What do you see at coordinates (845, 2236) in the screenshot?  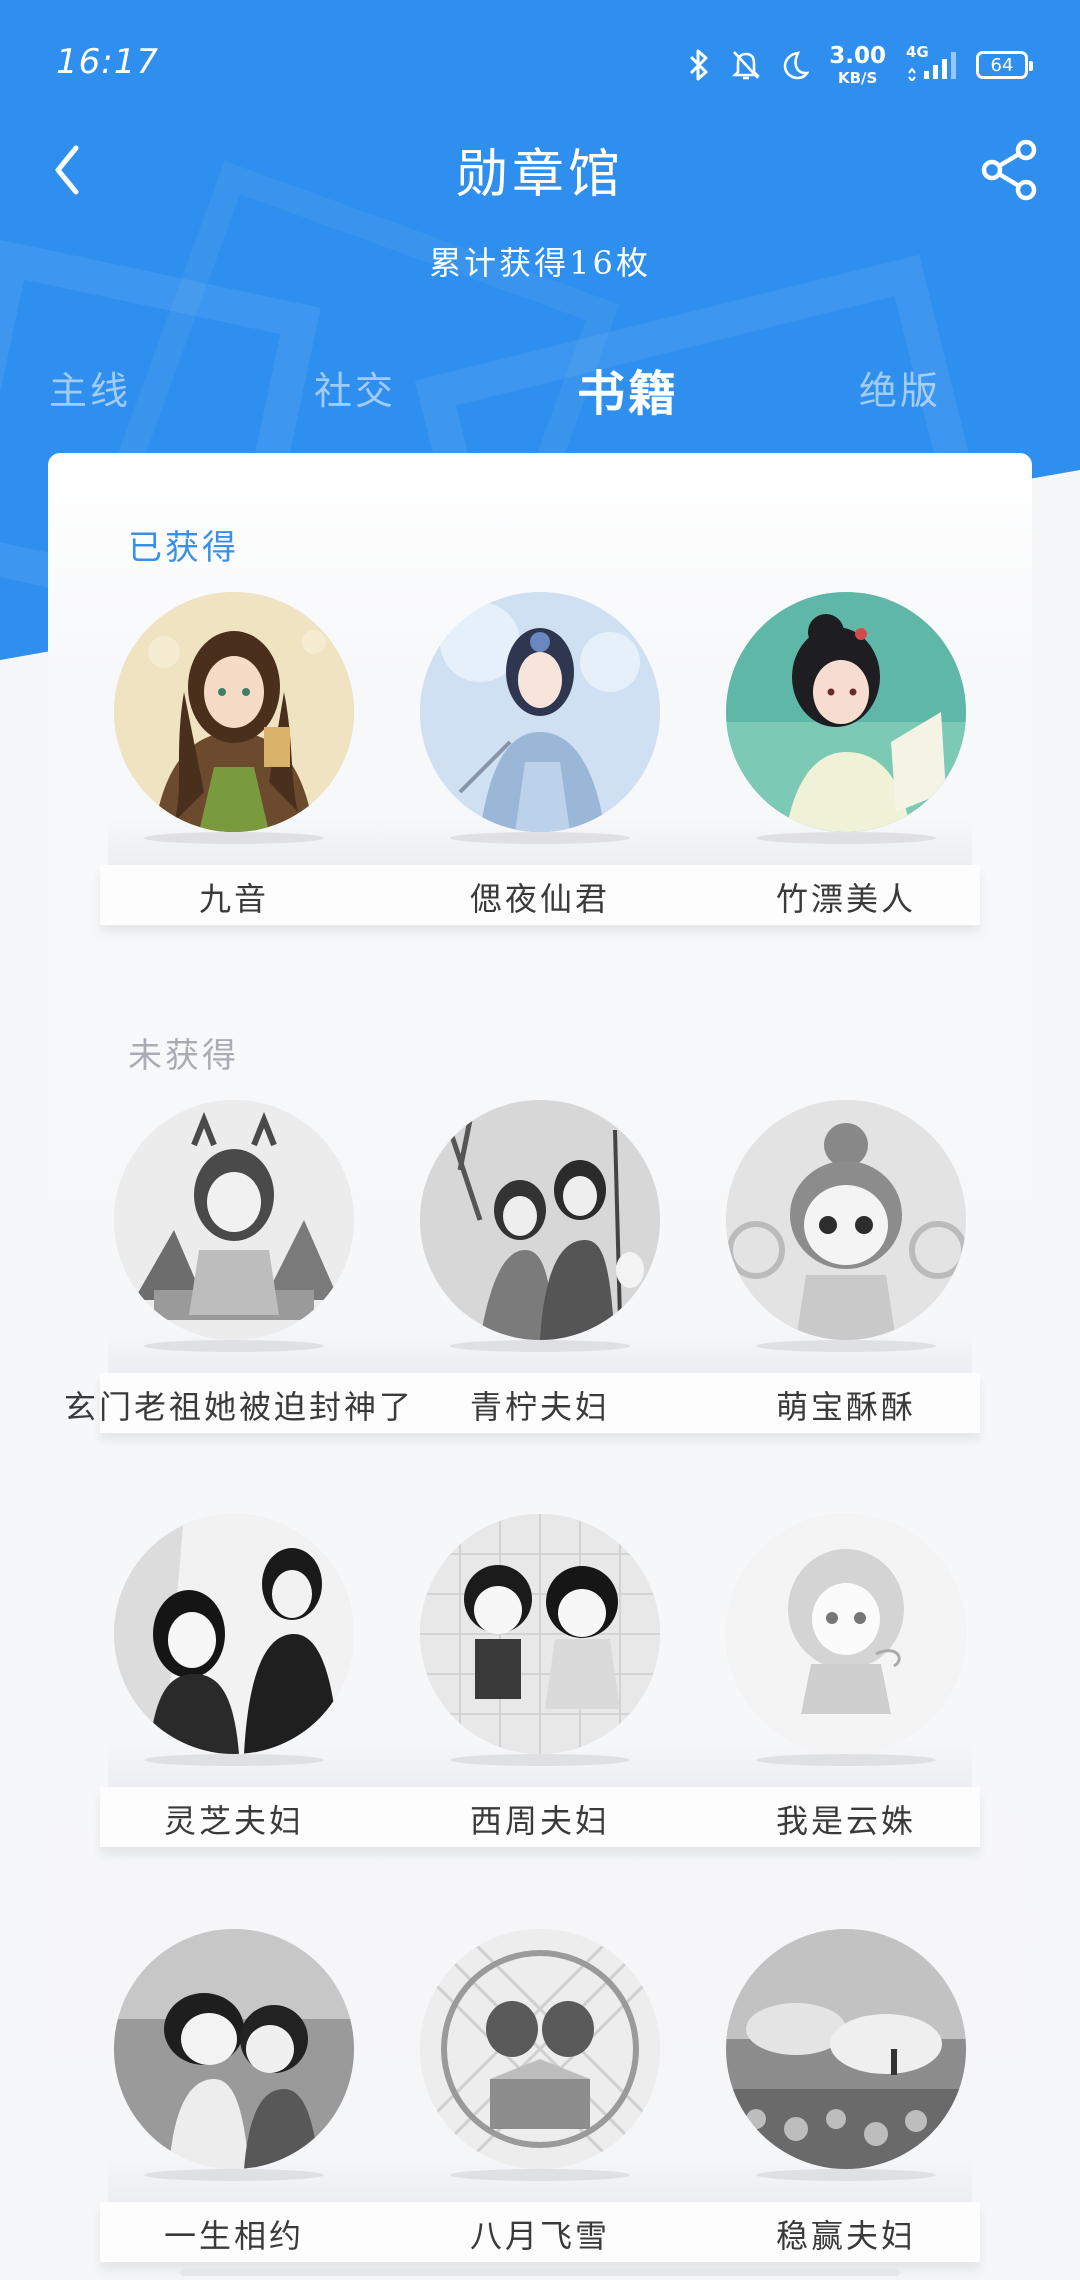 I see `badge-name: 稳赢夫妇` at bounding box center [845, 2236].